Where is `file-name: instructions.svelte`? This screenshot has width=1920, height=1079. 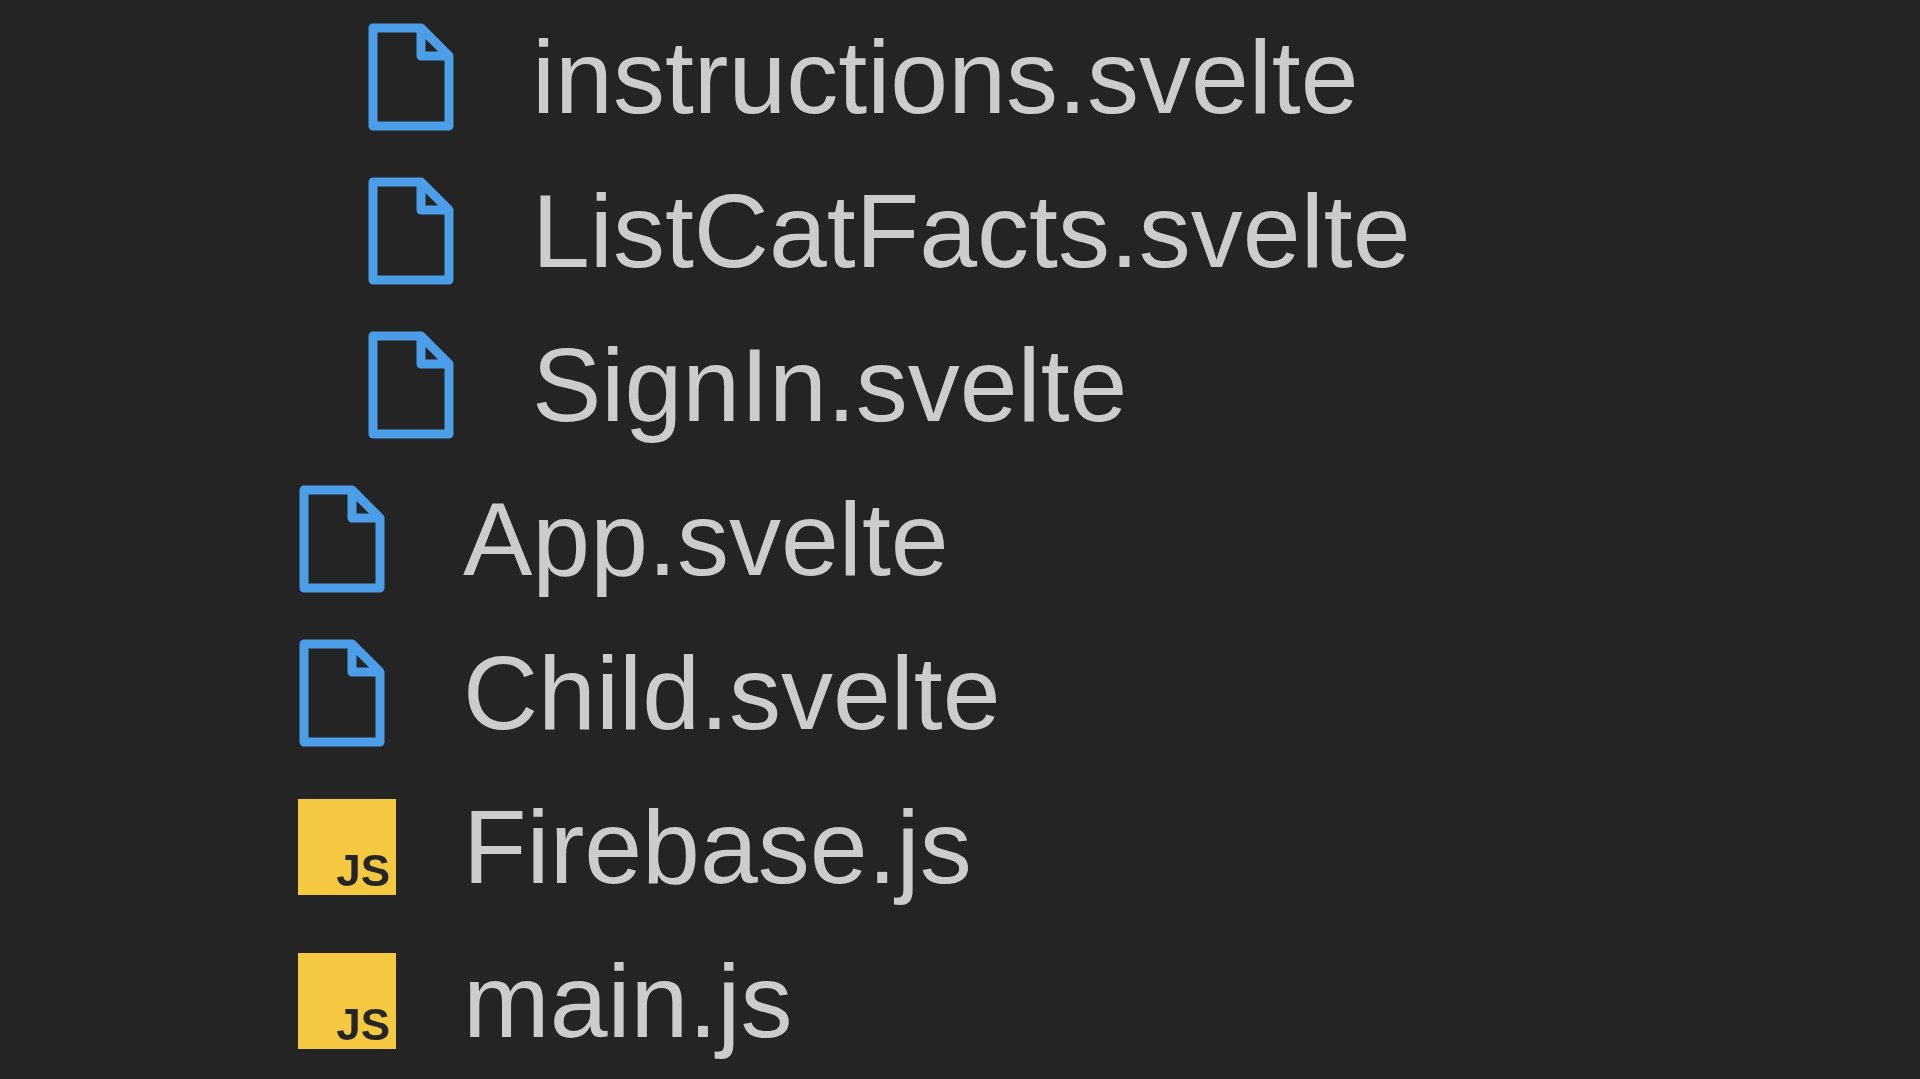 file-name: instructions.svelte is located at coordinates (945, 77).